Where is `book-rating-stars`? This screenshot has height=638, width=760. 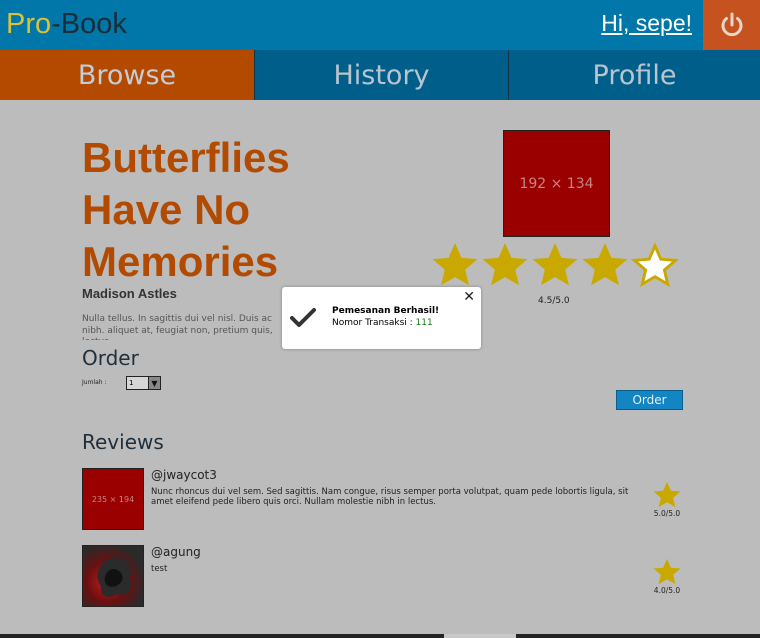
book-rating-stars is located at coordinates (555, 265).